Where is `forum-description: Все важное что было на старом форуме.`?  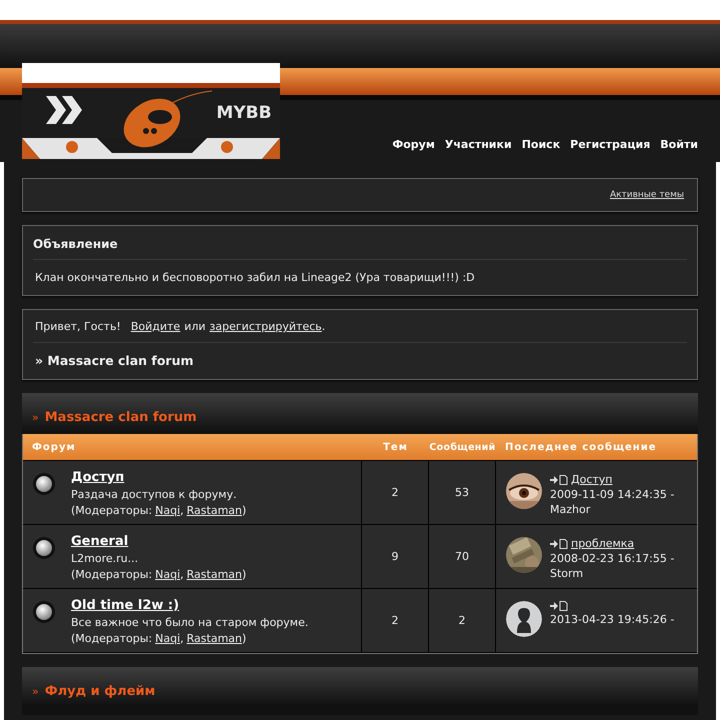 forum-description: Все важное что было на старом форуме. is located at coordinates (189, 622).